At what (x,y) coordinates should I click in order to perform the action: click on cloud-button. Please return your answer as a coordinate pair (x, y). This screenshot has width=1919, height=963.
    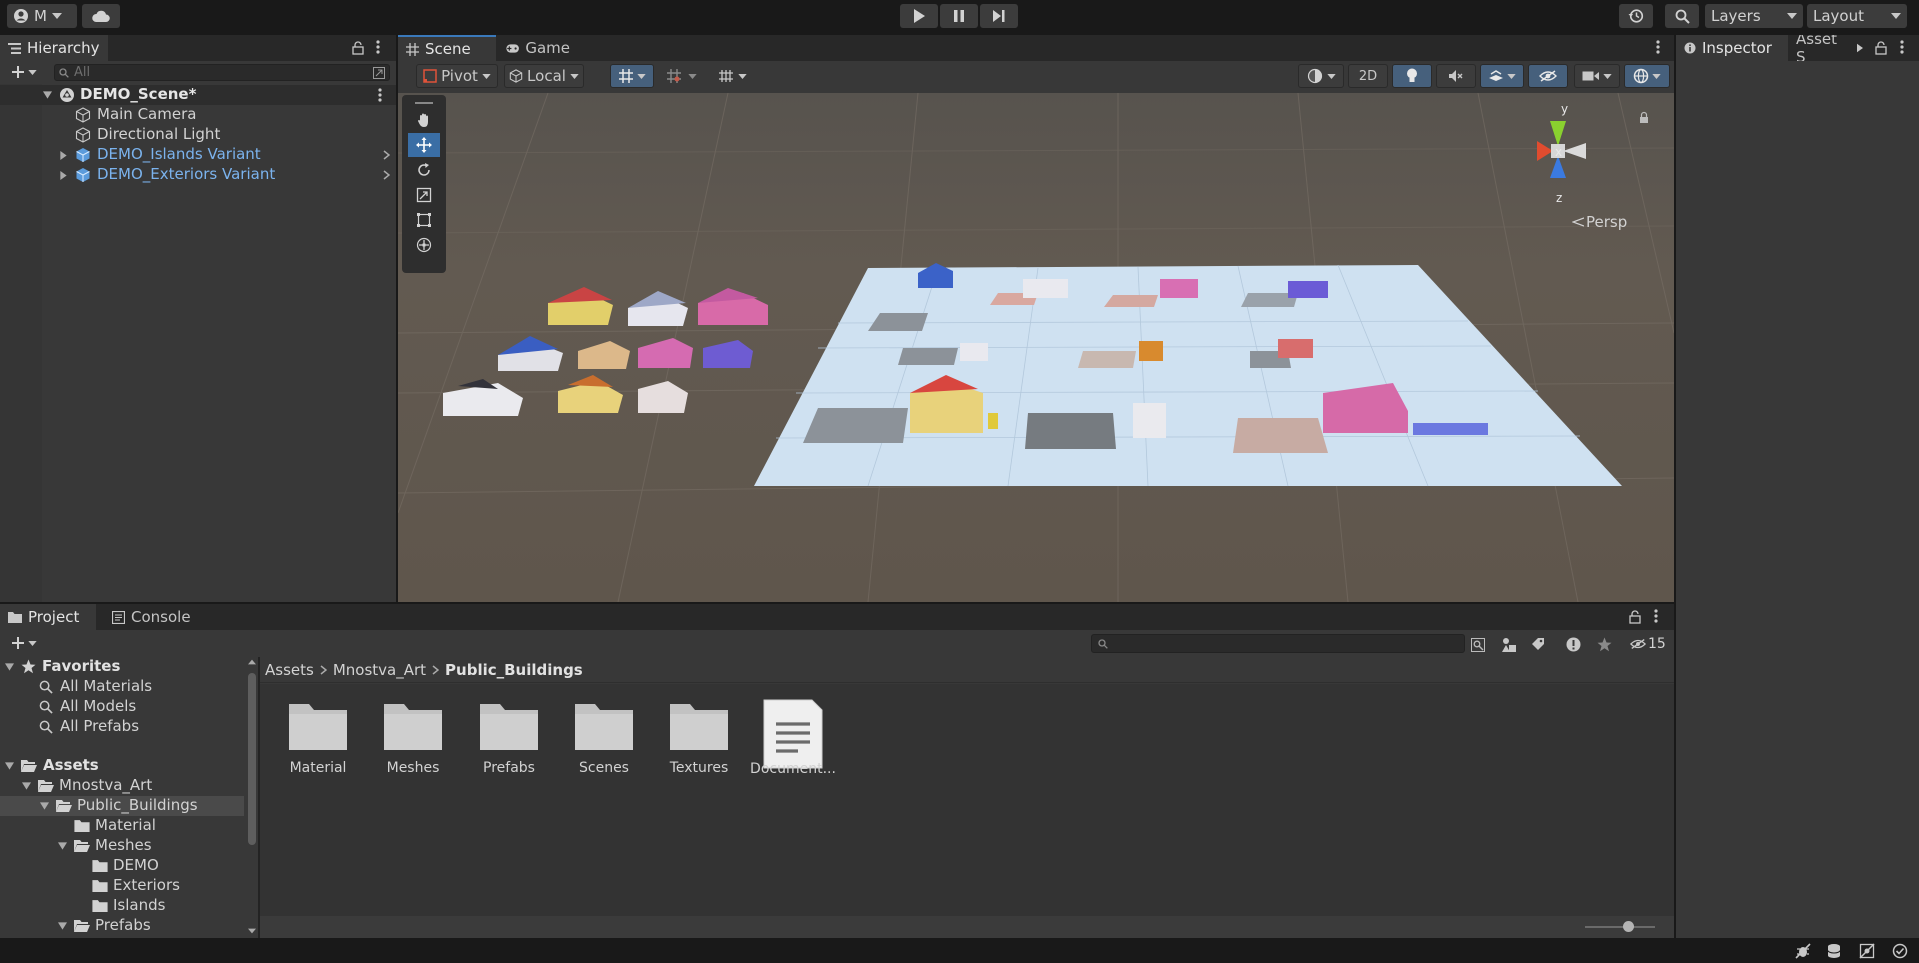
    Looking at the image, I should click on (101, 16).